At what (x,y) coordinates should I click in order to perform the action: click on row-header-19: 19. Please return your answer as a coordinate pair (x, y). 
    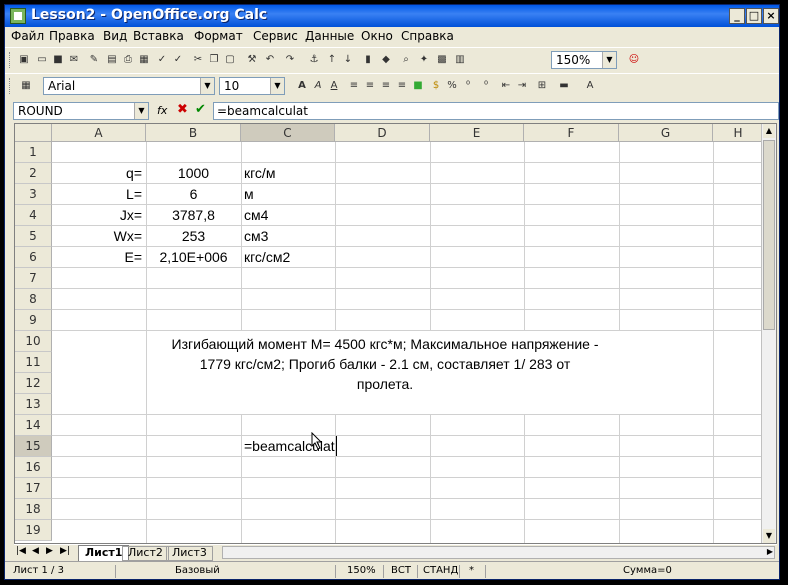
    Looking at the image, I should click on (33, 530).